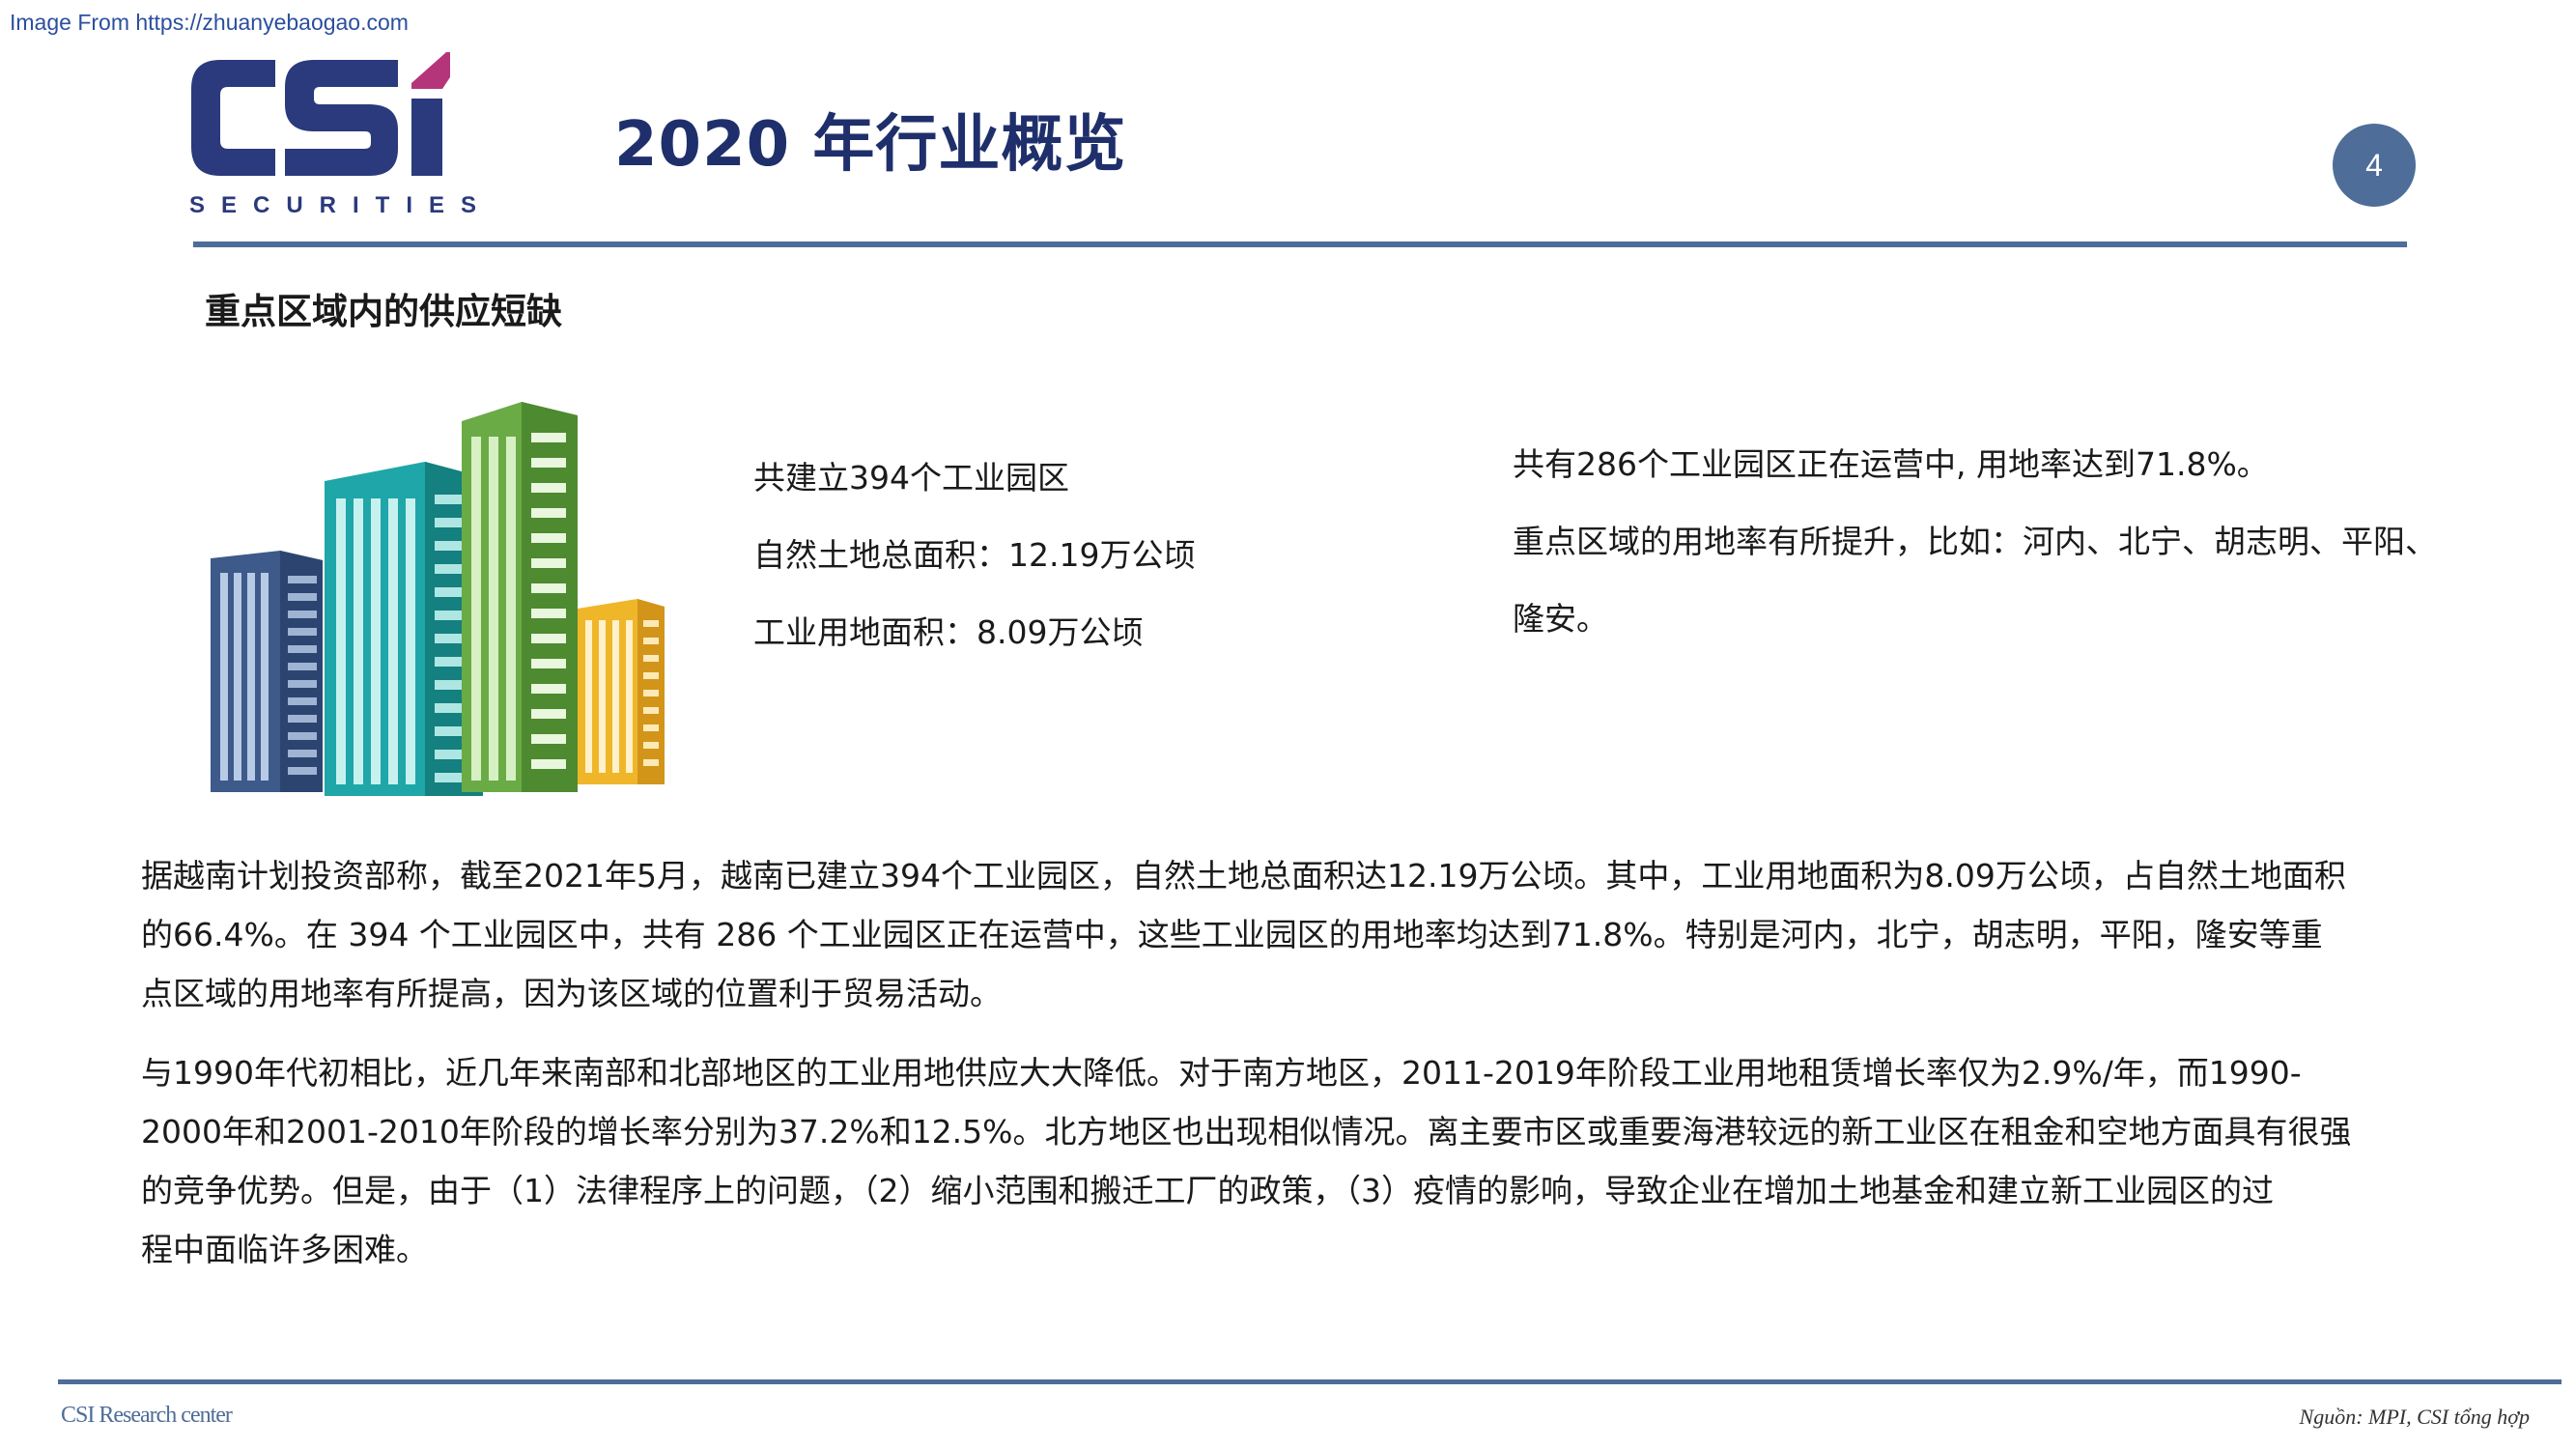 This screenshot has width=2576, height=1449. I want to click on highlight-operating-parks: 共有286个工业园区正在运营中, 用地率达到71.8%。, so click(1891, 464).